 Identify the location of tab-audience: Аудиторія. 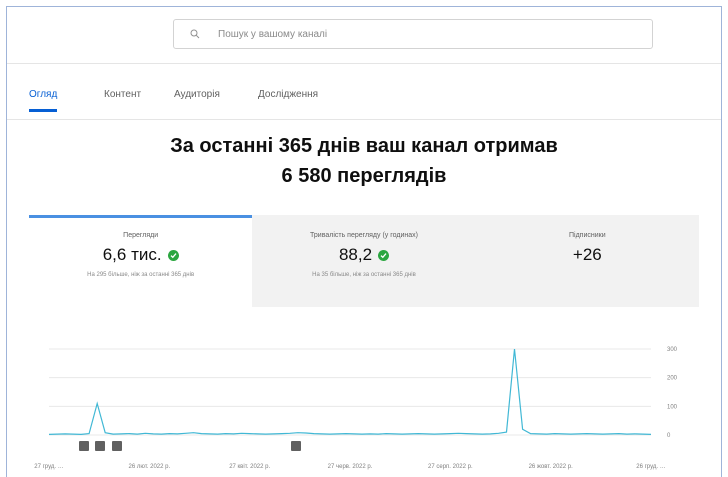
(197, 100).